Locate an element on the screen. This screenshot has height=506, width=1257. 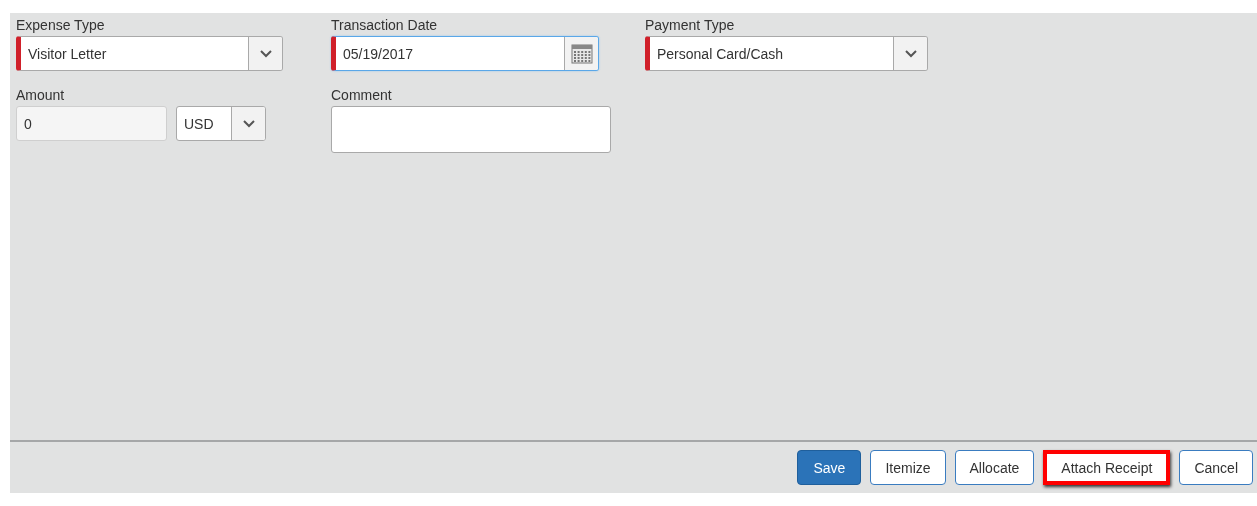
dropdown-field: Personal Card/Cash is located at coordinates (786, 53).